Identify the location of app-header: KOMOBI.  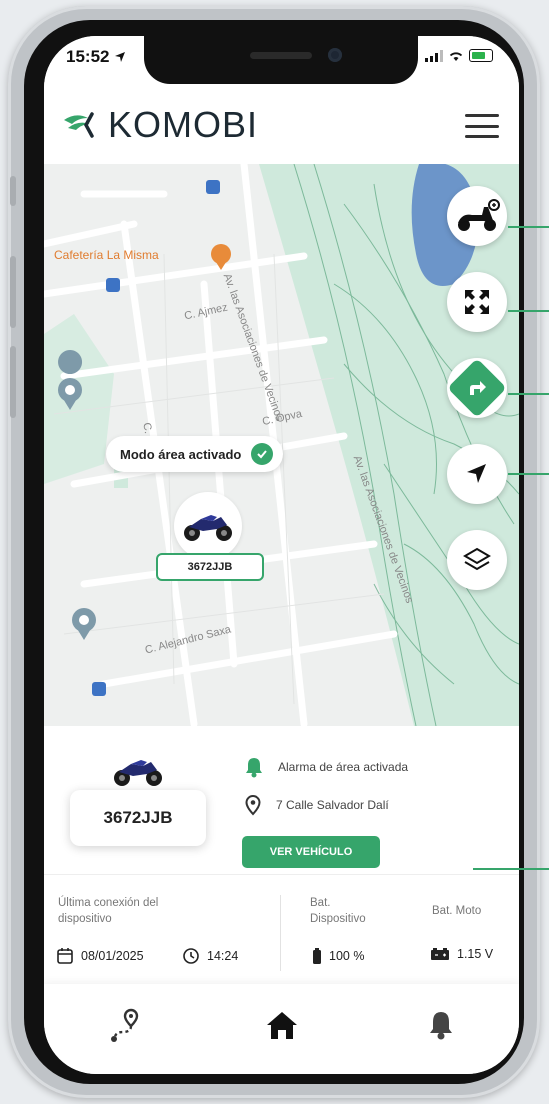
(281, 125).